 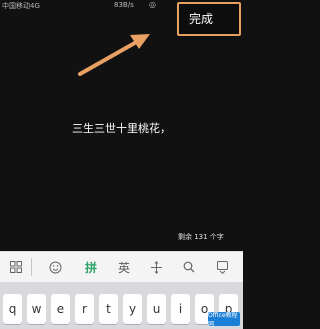 I want to click on wubi-mode-label: 英, so click(x=123, y=267).